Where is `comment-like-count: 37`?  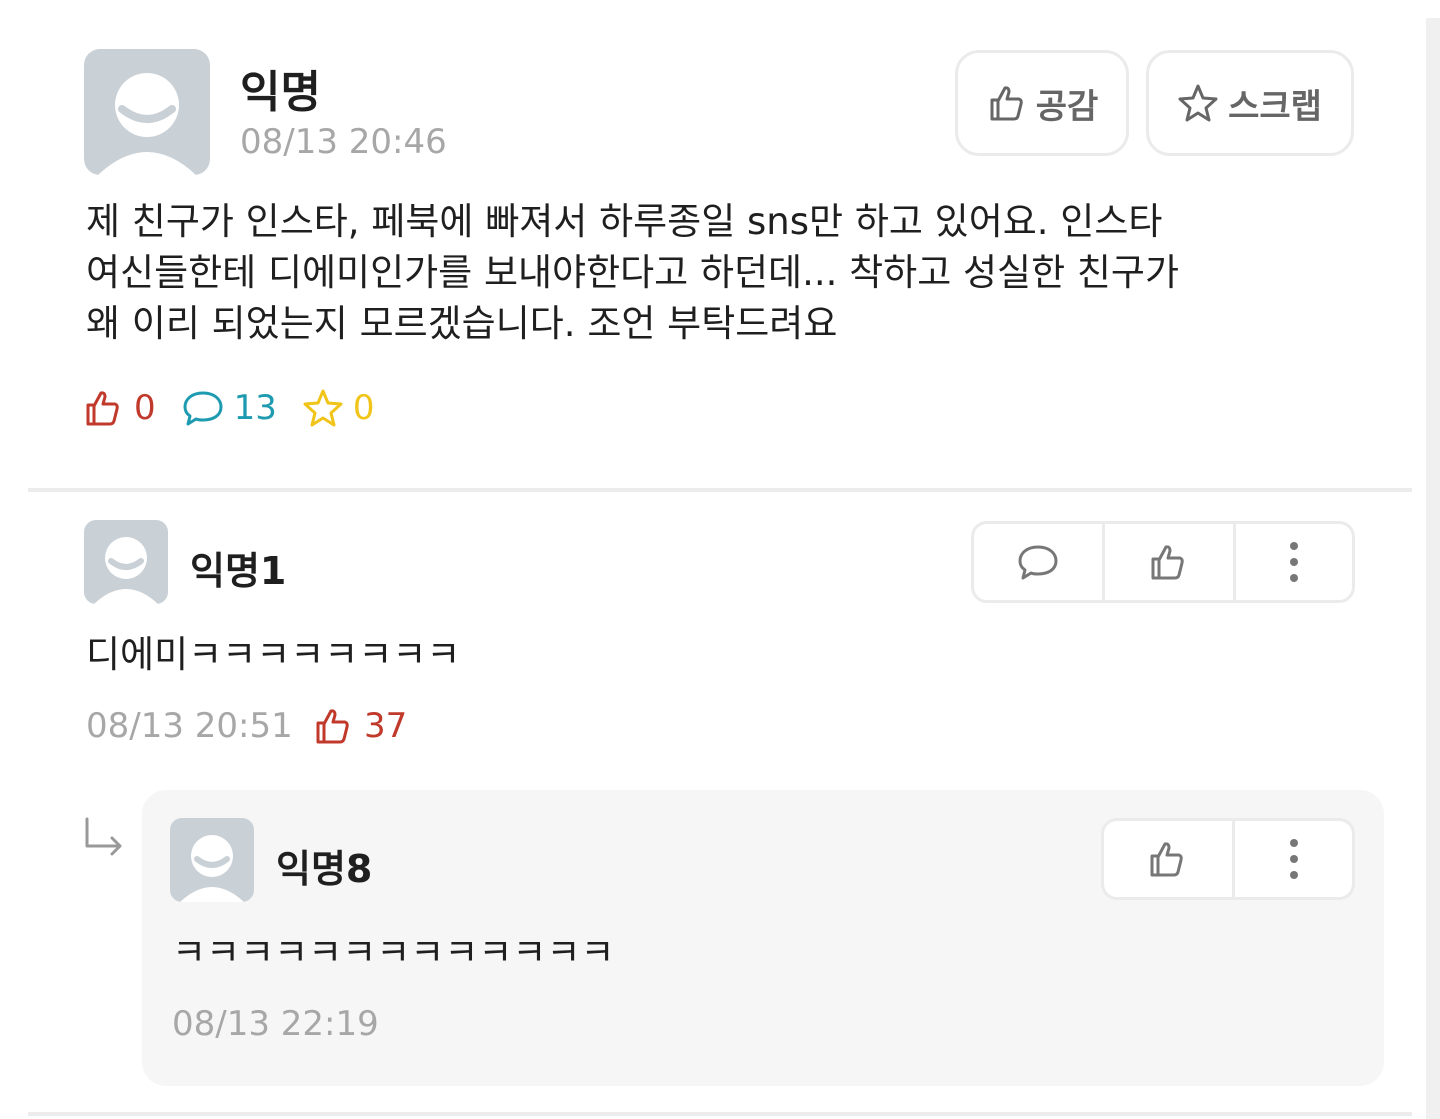 comment-like-count: 37 is located at coordinates (360, 726).